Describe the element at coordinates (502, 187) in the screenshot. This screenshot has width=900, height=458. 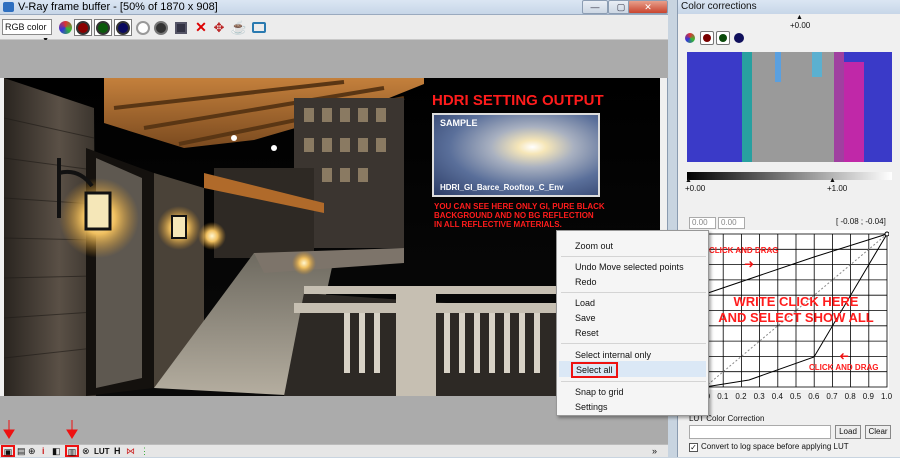
I see `sample-name: HDRI_GI_Barce_Rooftop_C_Env` at that location.